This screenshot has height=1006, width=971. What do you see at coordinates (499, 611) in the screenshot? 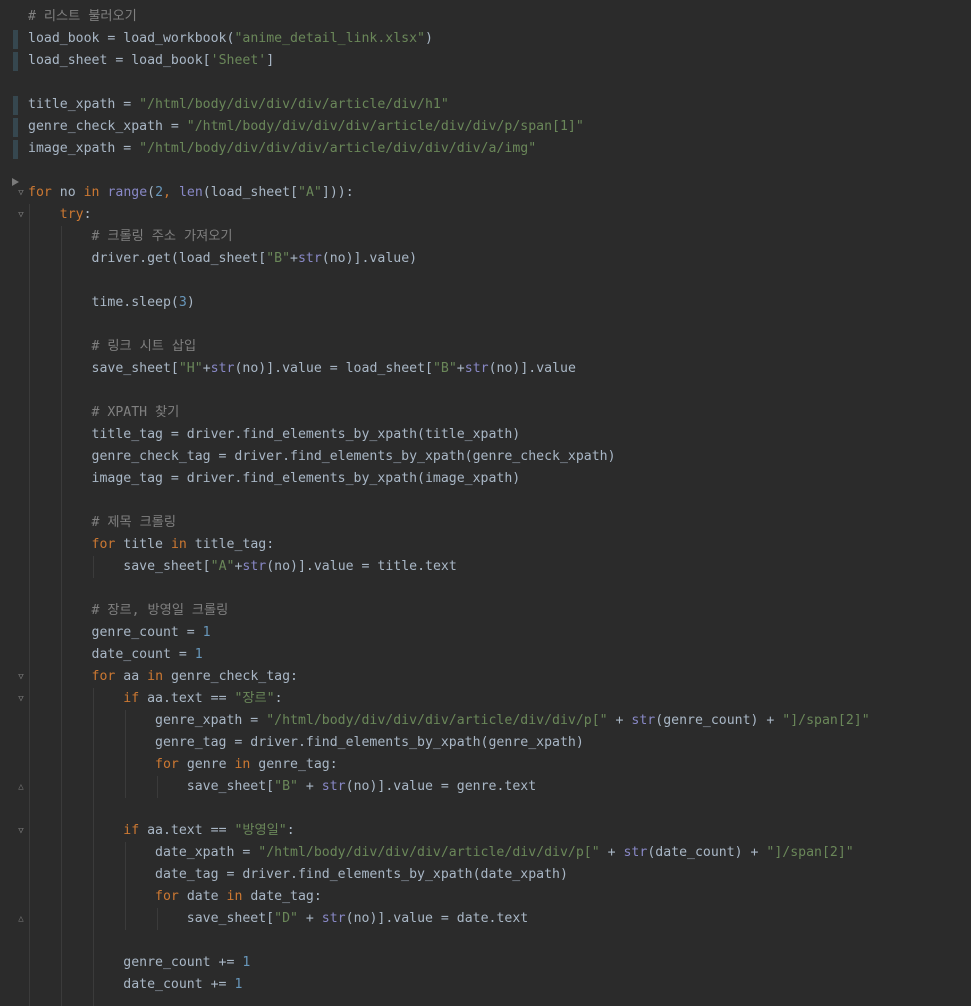
I see `code-line: # 장르, 방영일 크롤링` at bounding box center [499, 611].